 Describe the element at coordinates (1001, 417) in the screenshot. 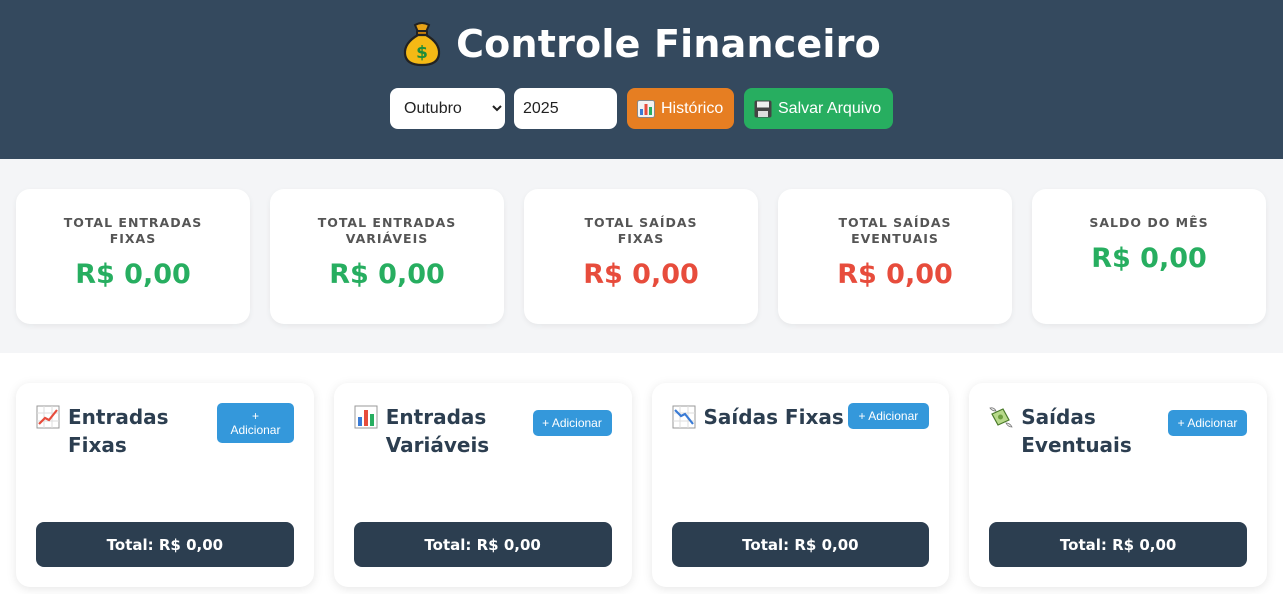

I see `money-with-wings-icon` at that location.